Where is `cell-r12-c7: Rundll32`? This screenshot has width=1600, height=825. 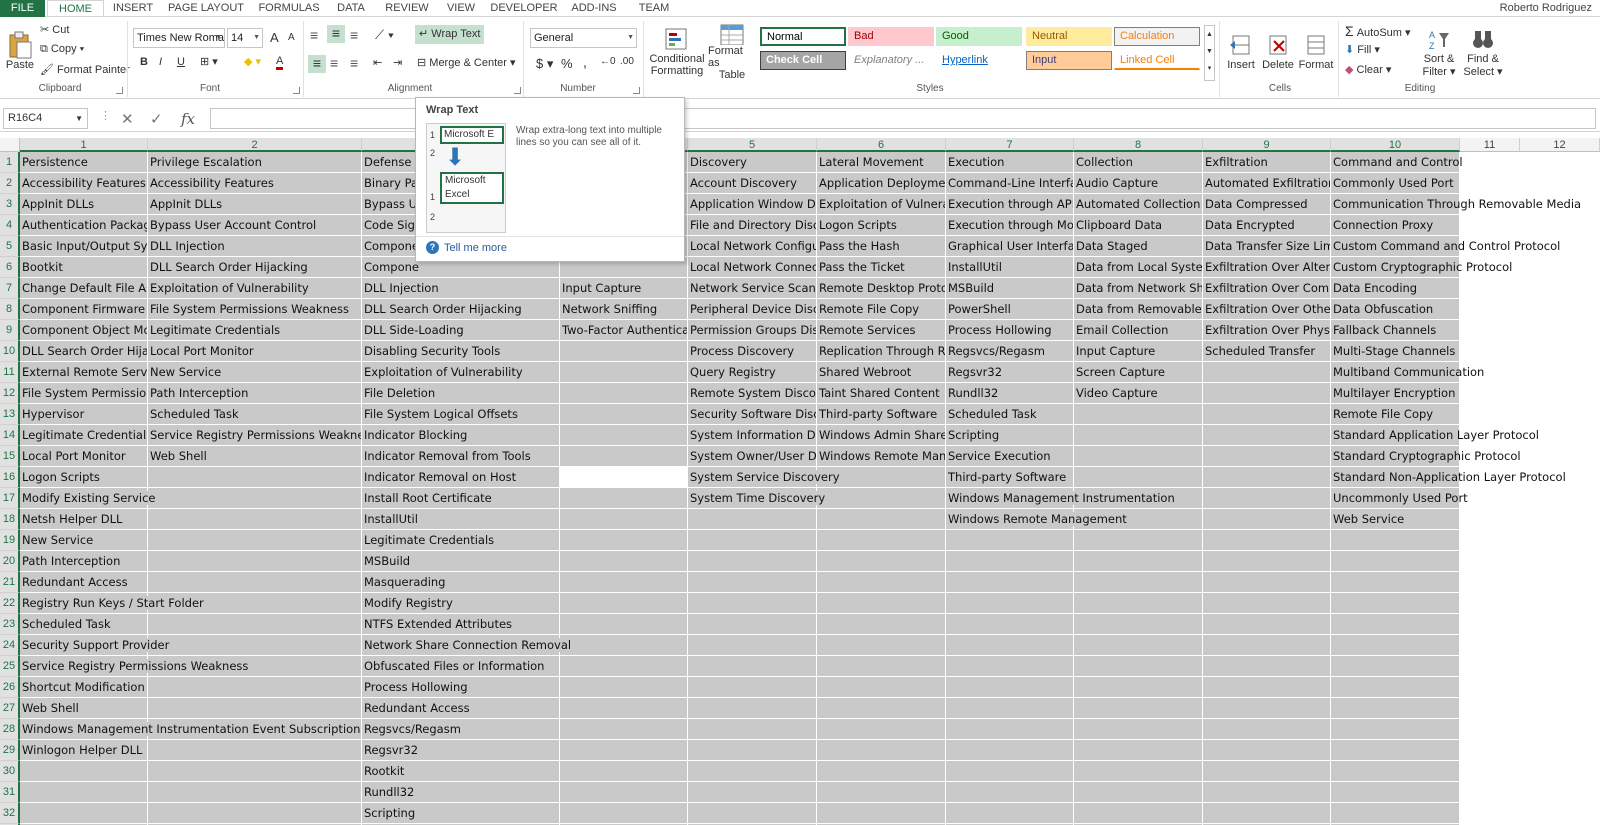
cell-r12-c7: Rundll32 is located at coordinates (1010, 393).